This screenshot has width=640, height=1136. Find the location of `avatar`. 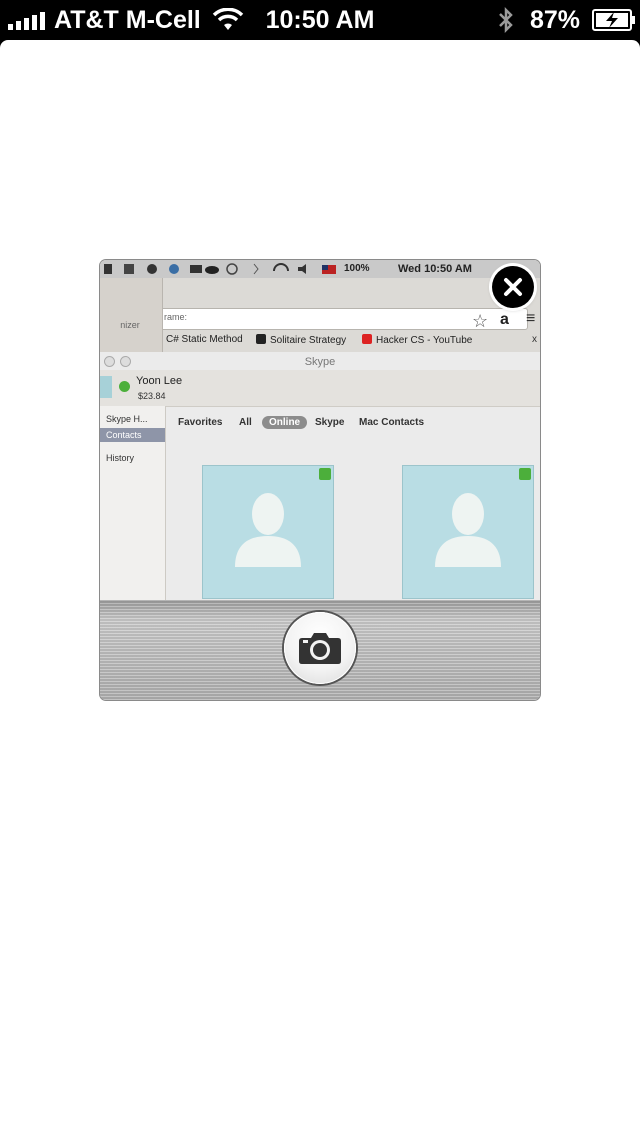

avatar is located at coordinates (106, 387).